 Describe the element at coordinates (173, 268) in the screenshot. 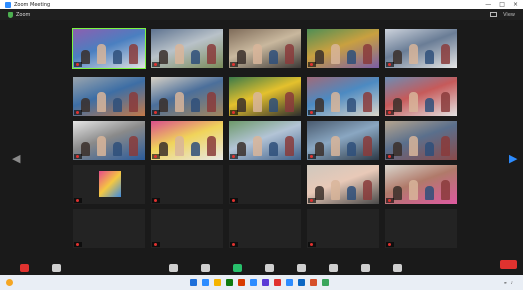

I see `participants-icon` at that location.